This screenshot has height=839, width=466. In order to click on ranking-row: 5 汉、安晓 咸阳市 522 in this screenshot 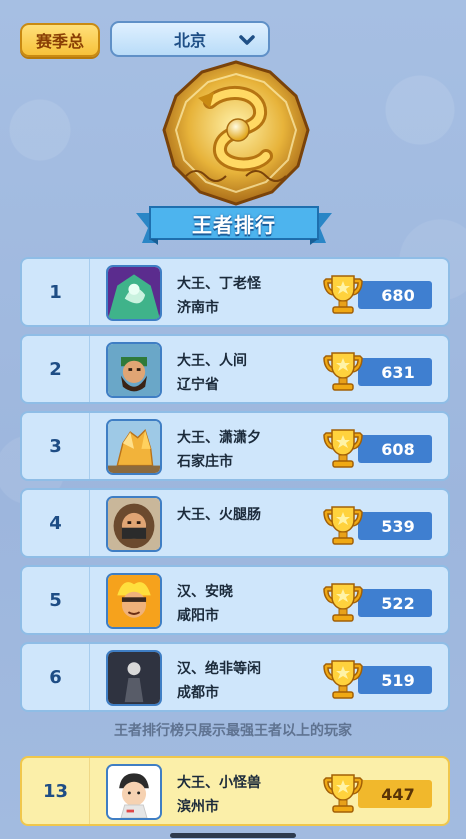, I will do `click(235, 600)`.